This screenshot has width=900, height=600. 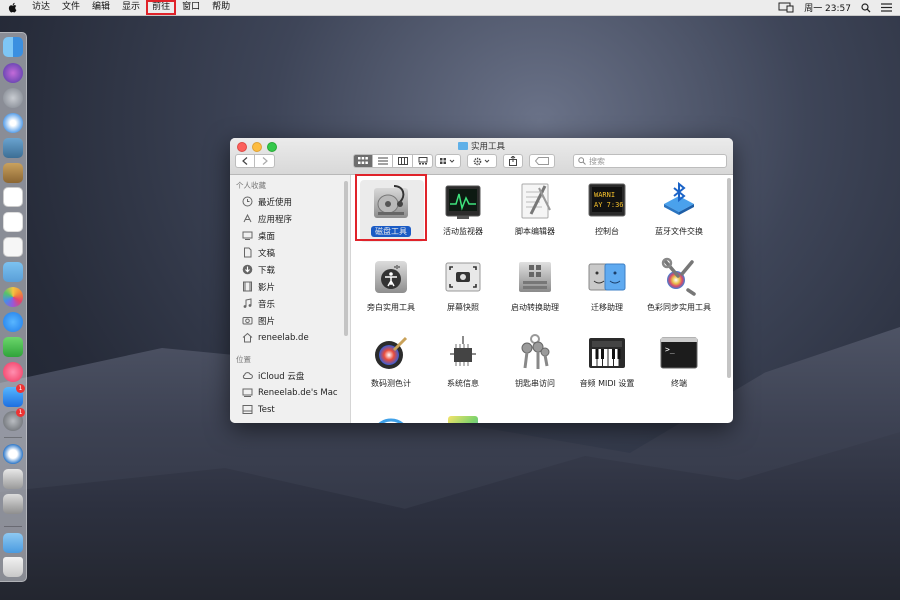 What do you see at coordinates (542, 161) in the screenshot?
I see `tags-button` at bounding box center [542, 161].